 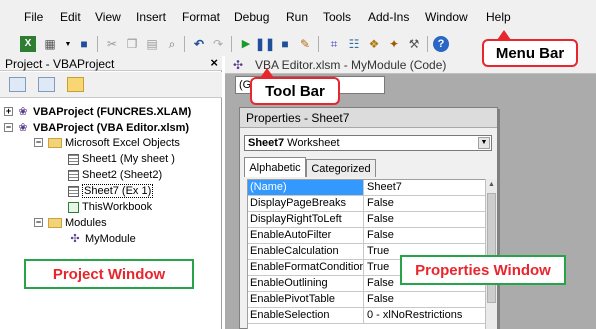 I want to click on tab-alphabetic: Alphabetic, so click(x=275, y=167).